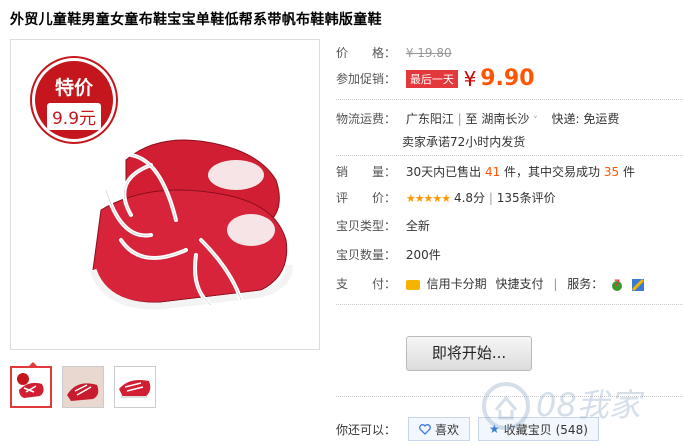 Image resolution: width=683 pixels, height=446 pixels. Describe the element at coordinates (552, 172) in the screenshot. I see `sales-mid: 件，其中交易成功` at that location.